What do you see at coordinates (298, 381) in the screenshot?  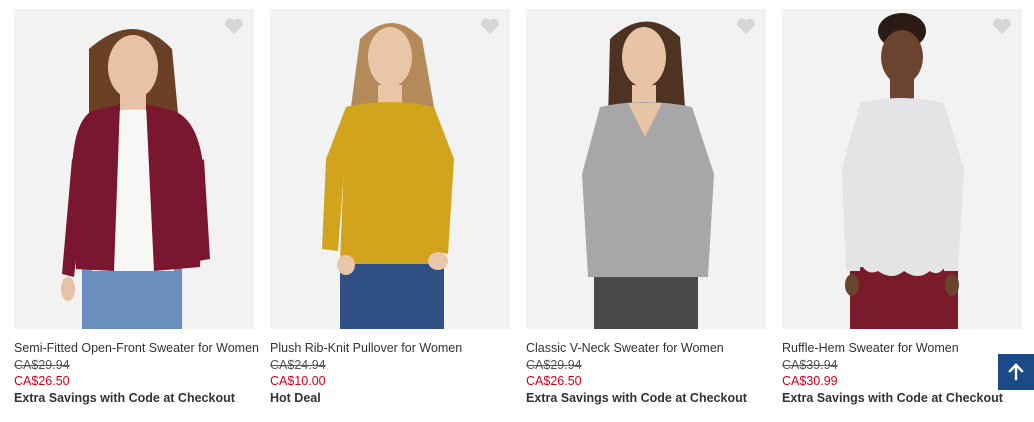 I see `sale-price: CA$10.00` at bounding box center [298, 381].